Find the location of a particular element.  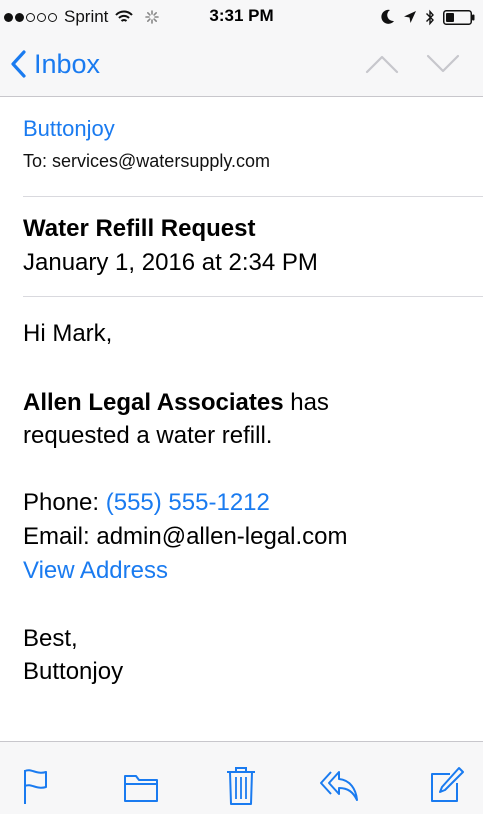

request-line-1-tail: has is located at coordinates (306, 402).